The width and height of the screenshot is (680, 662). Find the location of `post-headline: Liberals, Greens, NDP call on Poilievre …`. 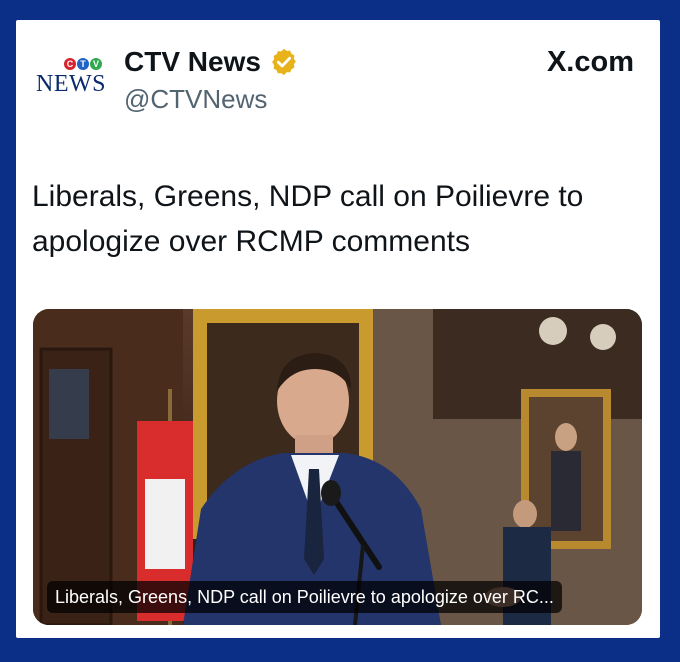

post-headline: Liberals, Greens, NDP call on Poilievre … is located at coordinates (337, 219).